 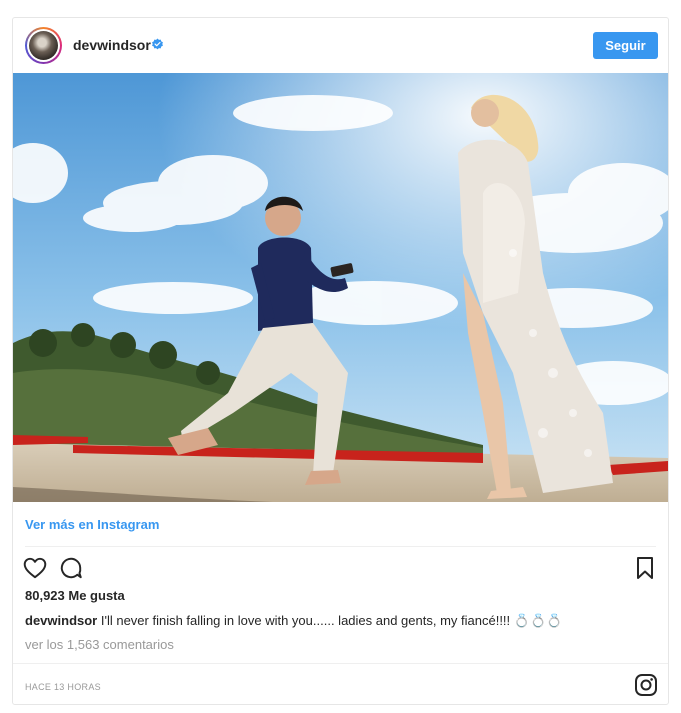 What do you see at coordinates (43, 45) in the screenshot?
I see `avatar` at bounding box center [43, 45].